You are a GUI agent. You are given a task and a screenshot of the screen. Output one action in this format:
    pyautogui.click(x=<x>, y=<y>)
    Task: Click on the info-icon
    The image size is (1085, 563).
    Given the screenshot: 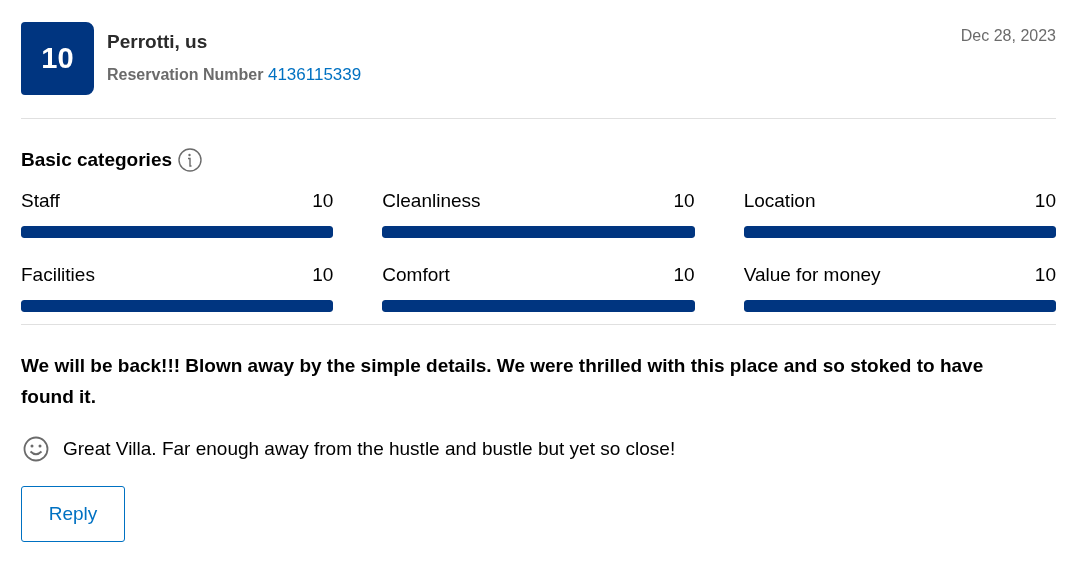 What is the action you would take?
    pyautogui.click(x=190, y=160)
    